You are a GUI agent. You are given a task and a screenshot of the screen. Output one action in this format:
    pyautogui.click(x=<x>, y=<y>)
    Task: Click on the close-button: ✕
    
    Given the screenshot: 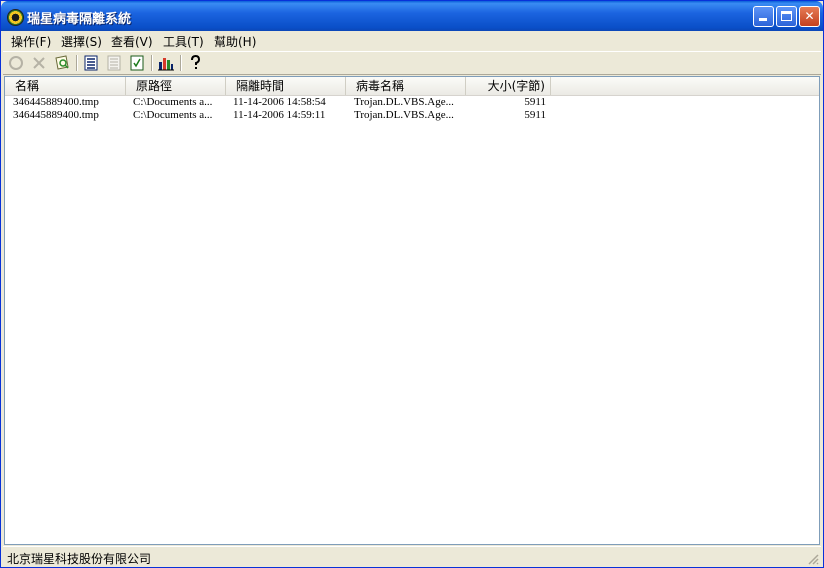 What is the action you would take?
    pyautogui.click(x=809, y=16)
    